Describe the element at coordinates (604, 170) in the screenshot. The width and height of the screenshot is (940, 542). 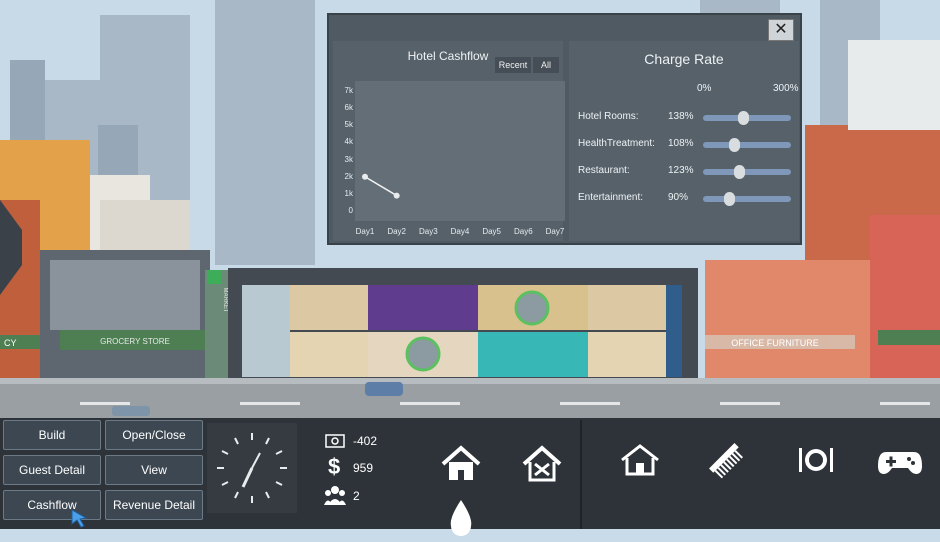
I see `rate-row-label: Restaurant:` at that location.